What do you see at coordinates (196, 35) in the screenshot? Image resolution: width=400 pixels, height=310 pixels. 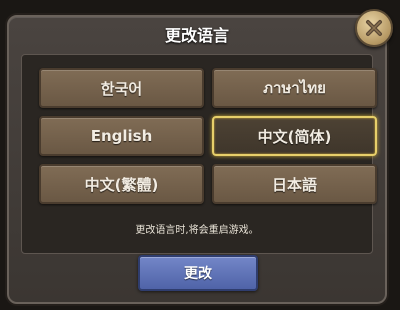 I see `dialog-title: 更改语言` at bounding box center [196, 35].